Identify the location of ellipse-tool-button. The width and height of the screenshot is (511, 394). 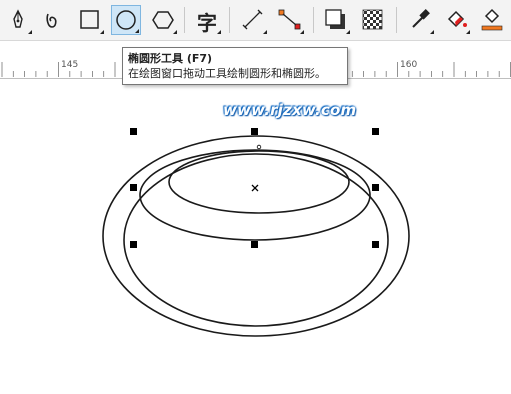
(126, 20).